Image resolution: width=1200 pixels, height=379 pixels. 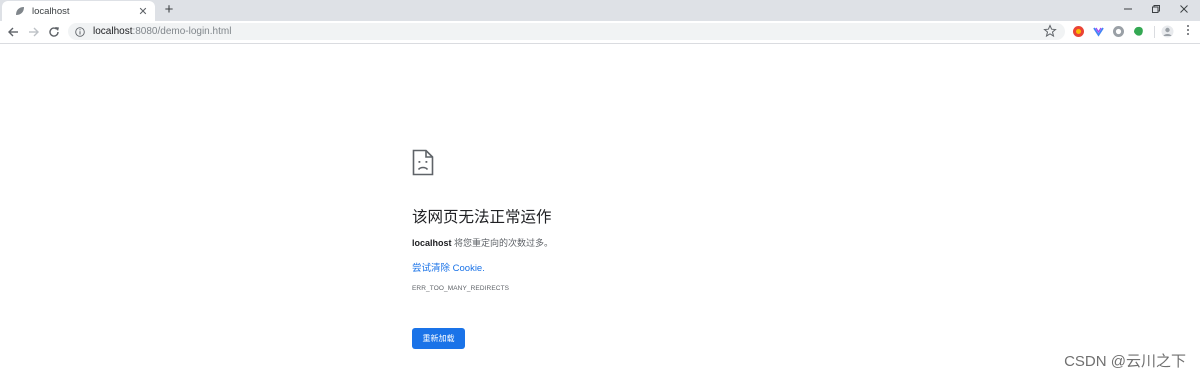 I want to click on error-heading: 该网页无法正常运作, so click(x=482, y=217).